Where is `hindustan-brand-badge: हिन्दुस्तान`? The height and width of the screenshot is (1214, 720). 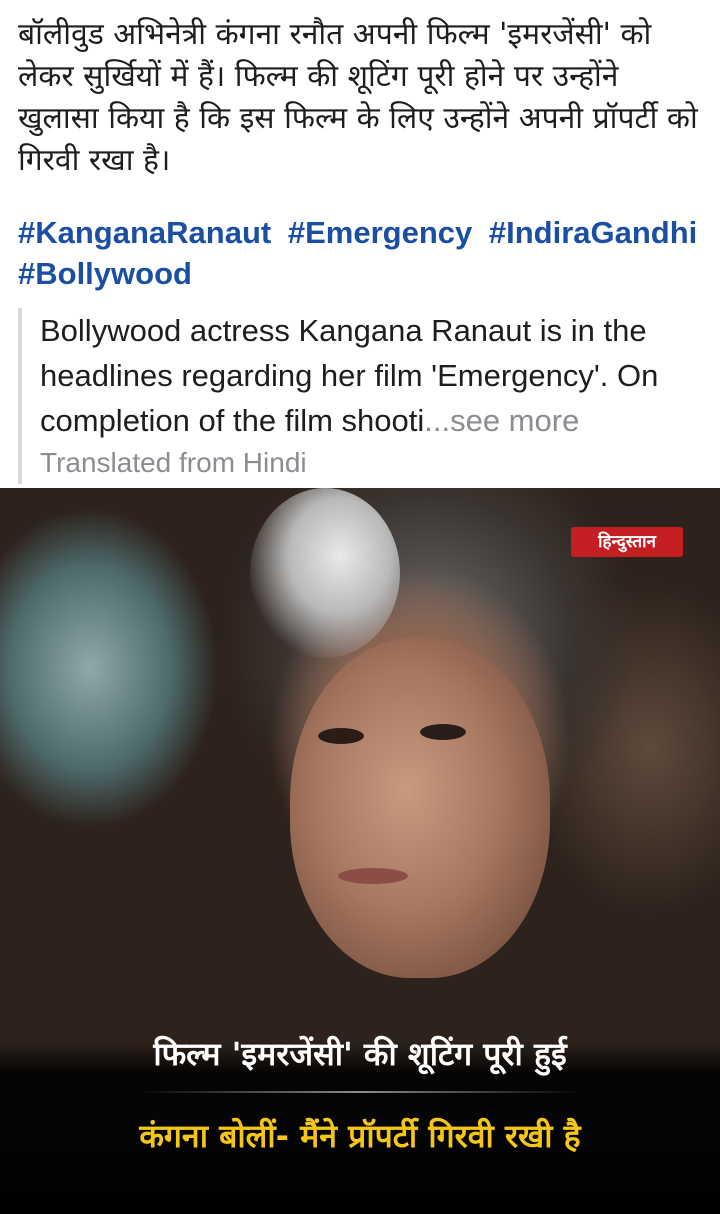 hindustan-brand-badge: हिन्दुस्तान is located at coordinates (627, 542).